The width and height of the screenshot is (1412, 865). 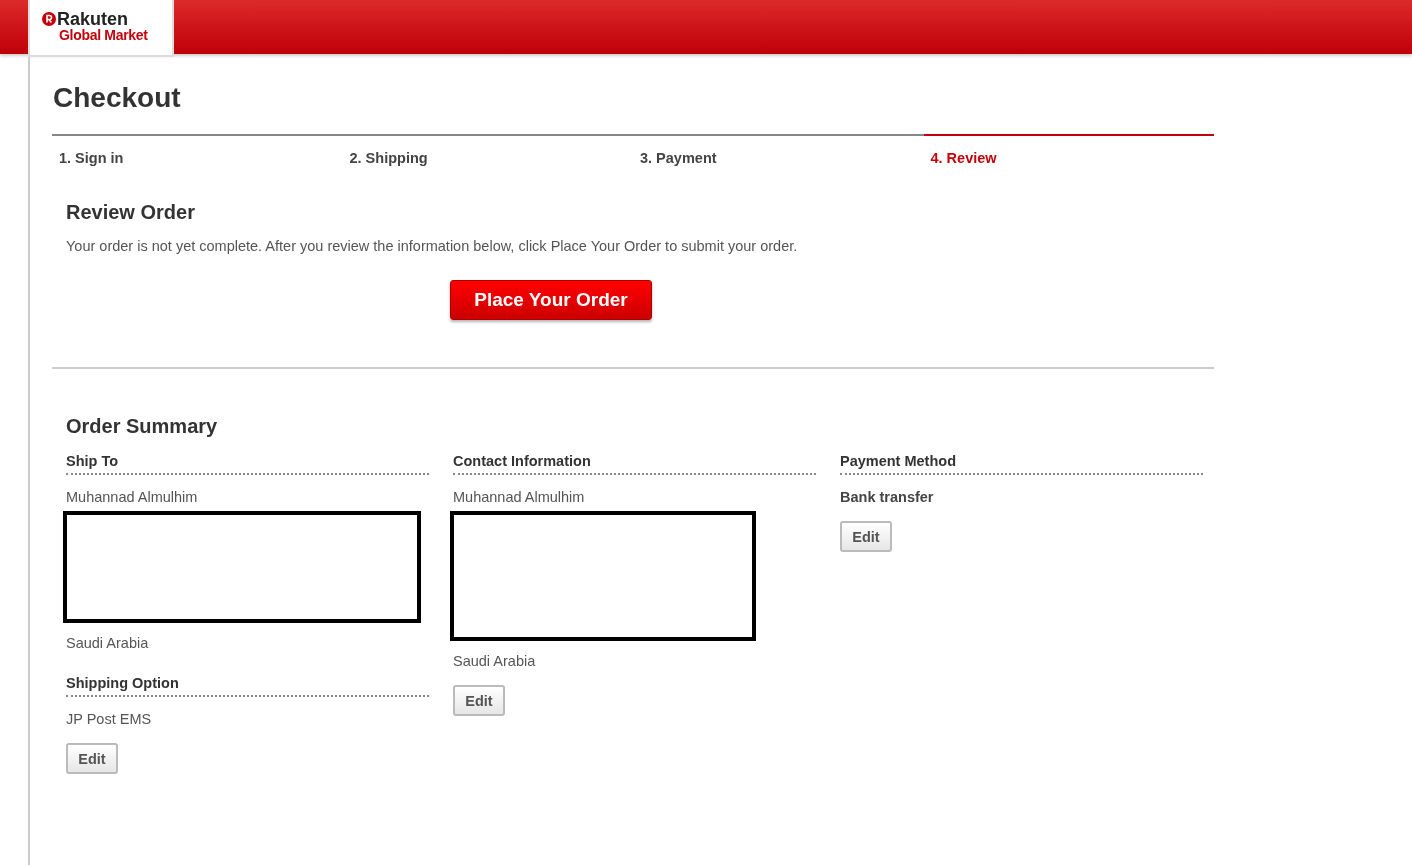 What do you see at coordinates (131, 212) in the screenshot?
I see `section-heading: Review Order` at bounding box center [131, 212].